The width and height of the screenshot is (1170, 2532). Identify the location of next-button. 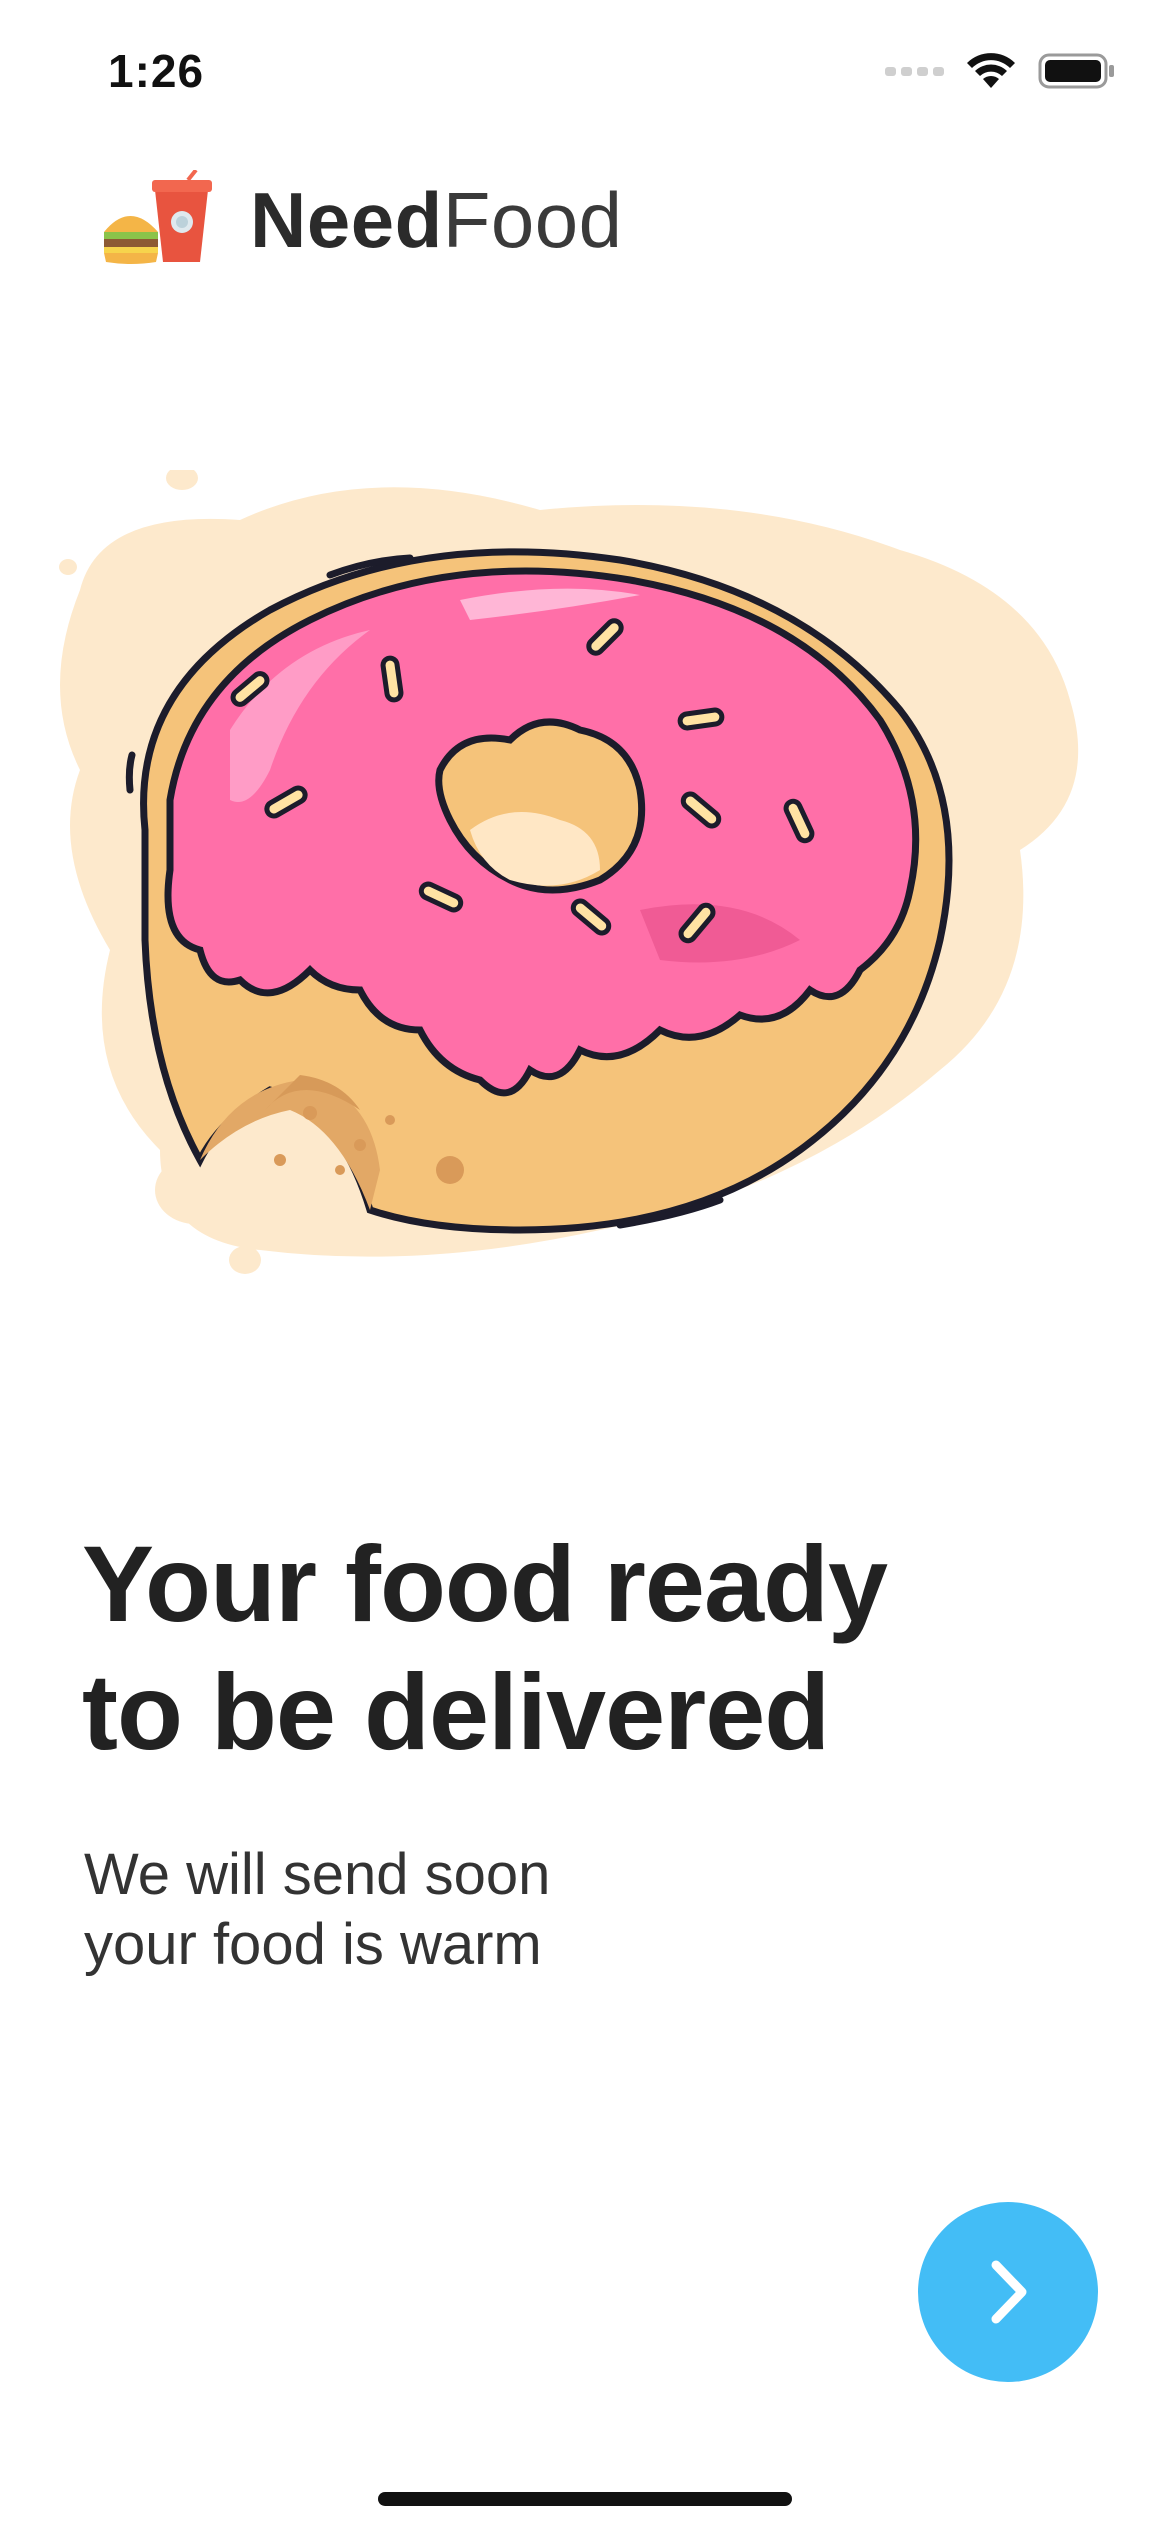
(1008, 2292).